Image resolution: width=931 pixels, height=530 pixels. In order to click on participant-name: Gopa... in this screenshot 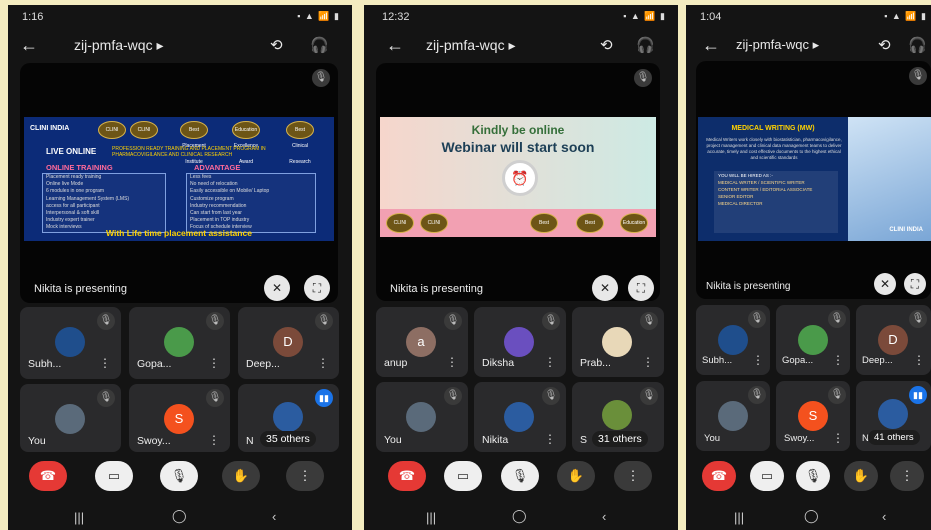, I will do `click(154, 364)`.